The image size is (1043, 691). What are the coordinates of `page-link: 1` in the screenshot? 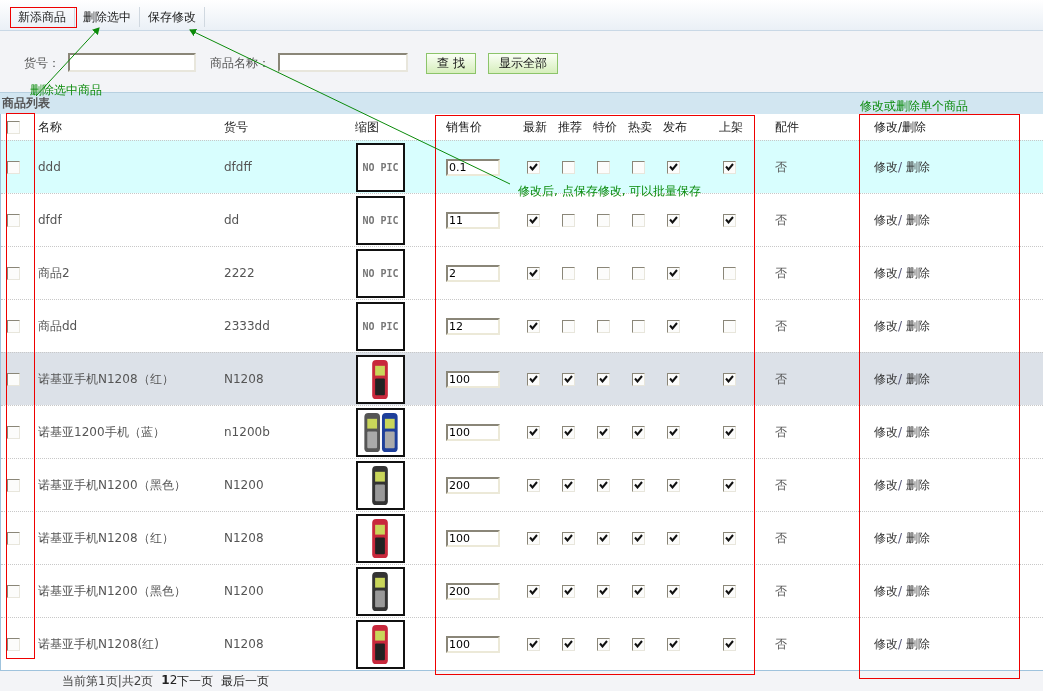 It's located at (165, 681).